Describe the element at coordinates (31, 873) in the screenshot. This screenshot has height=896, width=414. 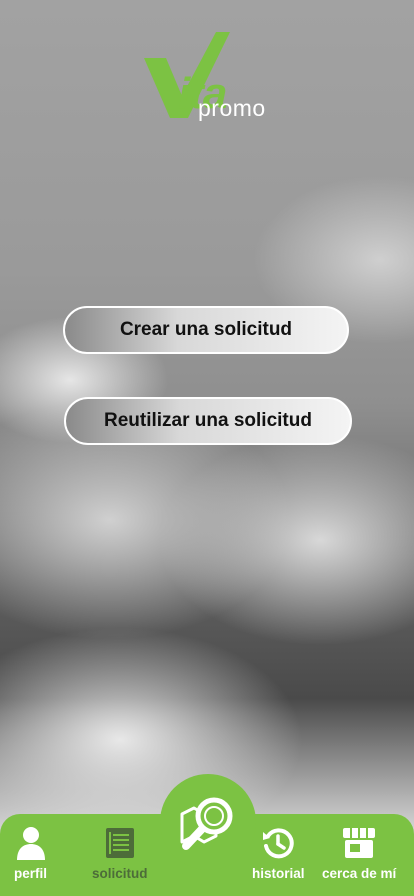
I see `tab-perfil-label: perfil` at that location.